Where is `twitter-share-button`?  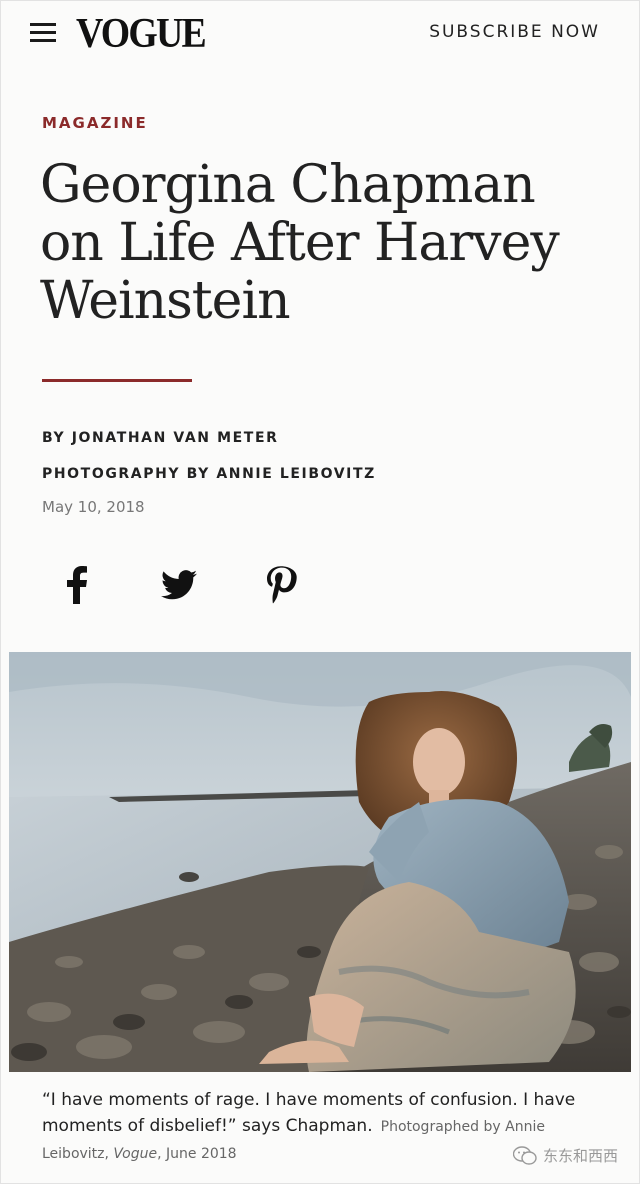
twitter-share-button is located at coordinates (179, 585).